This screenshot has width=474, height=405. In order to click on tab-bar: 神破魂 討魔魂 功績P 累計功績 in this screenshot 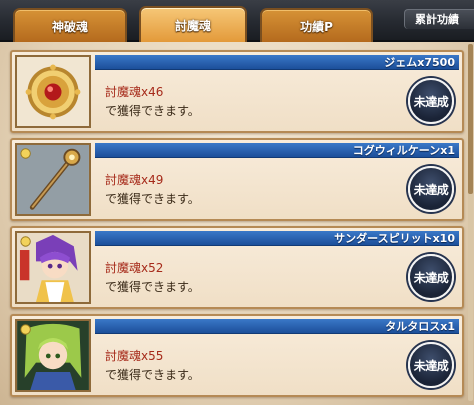, I will do `click(237, 21)`.